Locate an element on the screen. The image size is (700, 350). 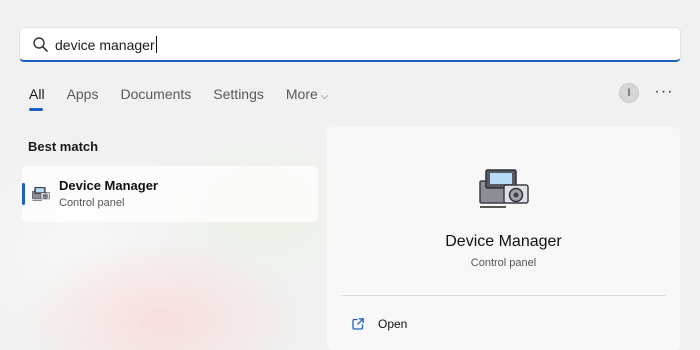
result-subtitle: Control panel is located at coordinates (92, 203).